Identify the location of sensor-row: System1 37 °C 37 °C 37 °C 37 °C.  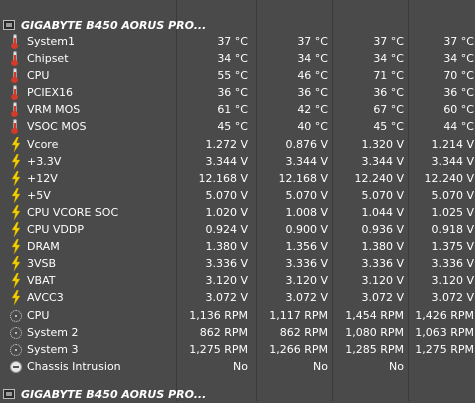
(237, 41).